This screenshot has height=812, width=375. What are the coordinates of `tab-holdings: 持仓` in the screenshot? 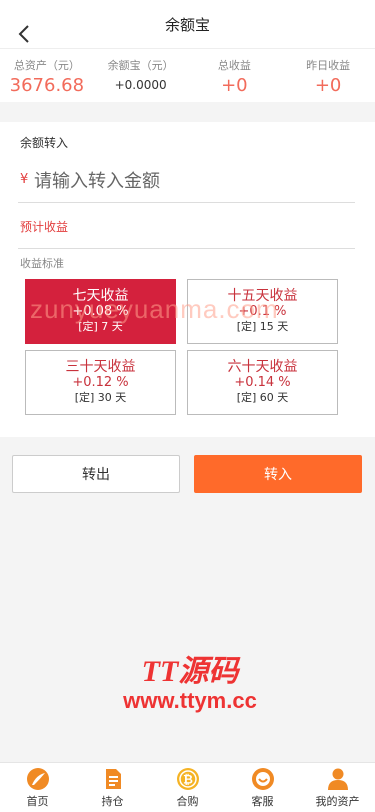 It's located at (112, 787).